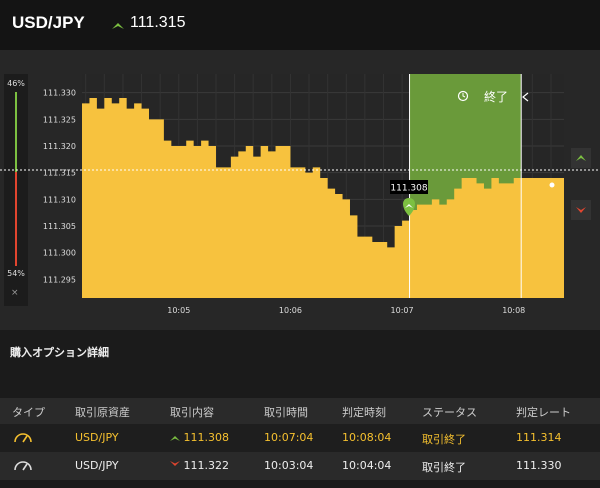 Image resolution: width=600 pixels, height=488 pixels. I want to click on header-type: タイプ, so click(28, 412).